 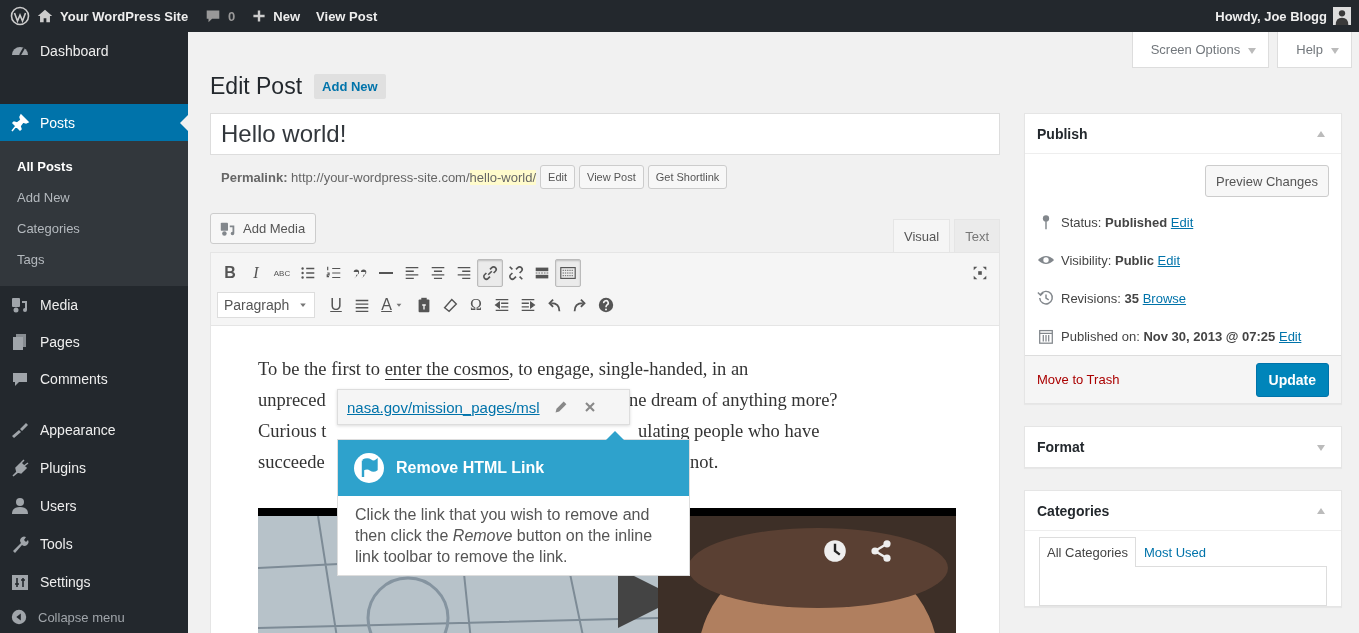 What do you see at coordinates (291, 462) in the screenshot?
I see `paragraph-text: succeede` at bounding box center [291, 462].